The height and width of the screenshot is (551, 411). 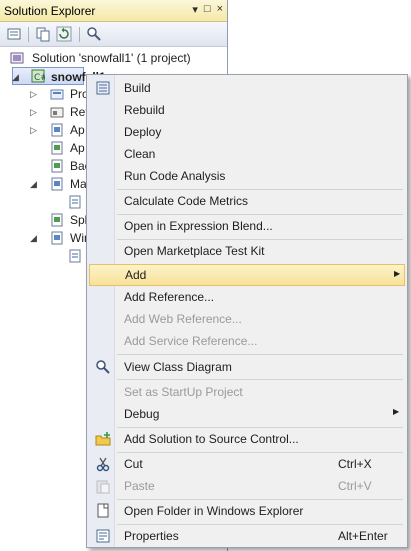 I want to click on solution-icon, so click(x=17, y=58).